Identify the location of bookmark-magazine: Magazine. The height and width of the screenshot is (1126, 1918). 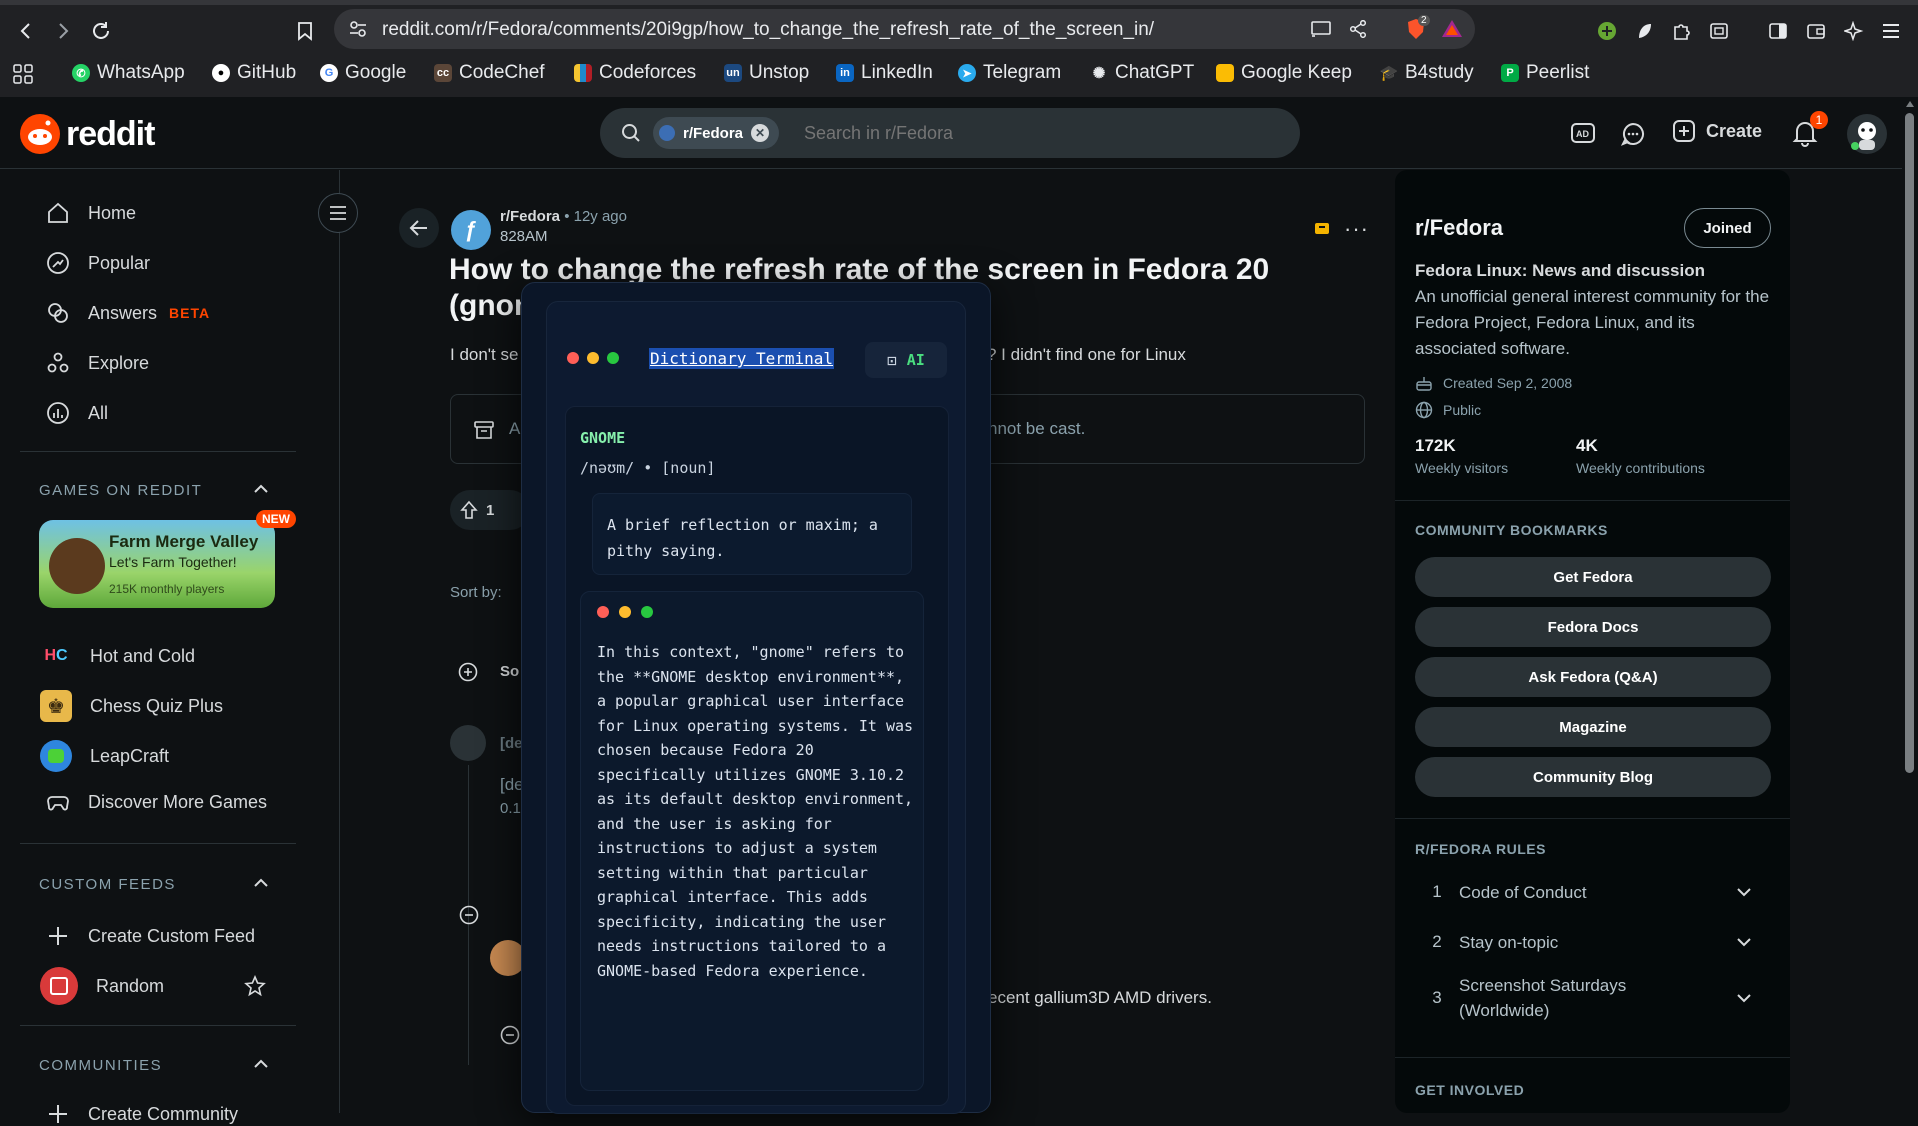
(1593, 727).